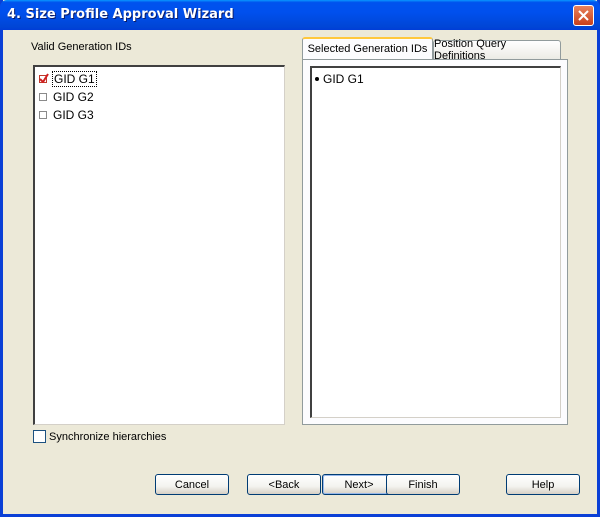 This screenshot has width=600, height=517. What do you see at coordinates (423, 484) in the screenshot?
I see `finish-button: Finish` at bounding box center [423, 484].